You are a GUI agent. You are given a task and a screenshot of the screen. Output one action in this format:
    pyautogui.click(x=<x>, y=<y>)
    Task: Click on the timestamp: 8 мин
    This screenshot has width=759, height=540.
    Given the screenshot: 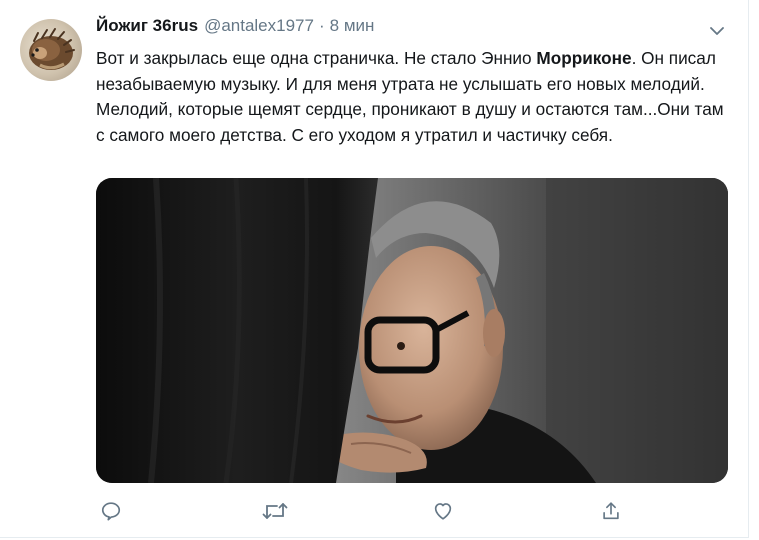 What is the action you would take?
    pyautogui.click(x=352, y=26)
    